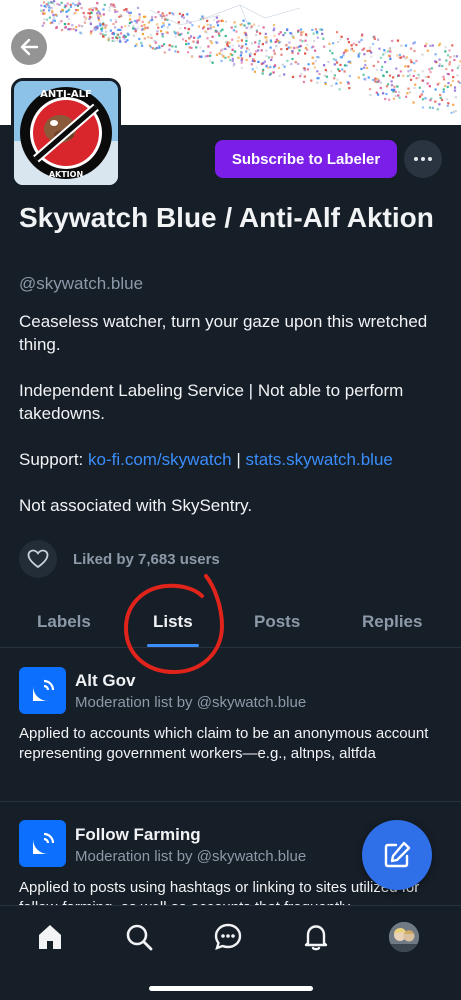  I want to click on nav-profile, so click(404, 937).